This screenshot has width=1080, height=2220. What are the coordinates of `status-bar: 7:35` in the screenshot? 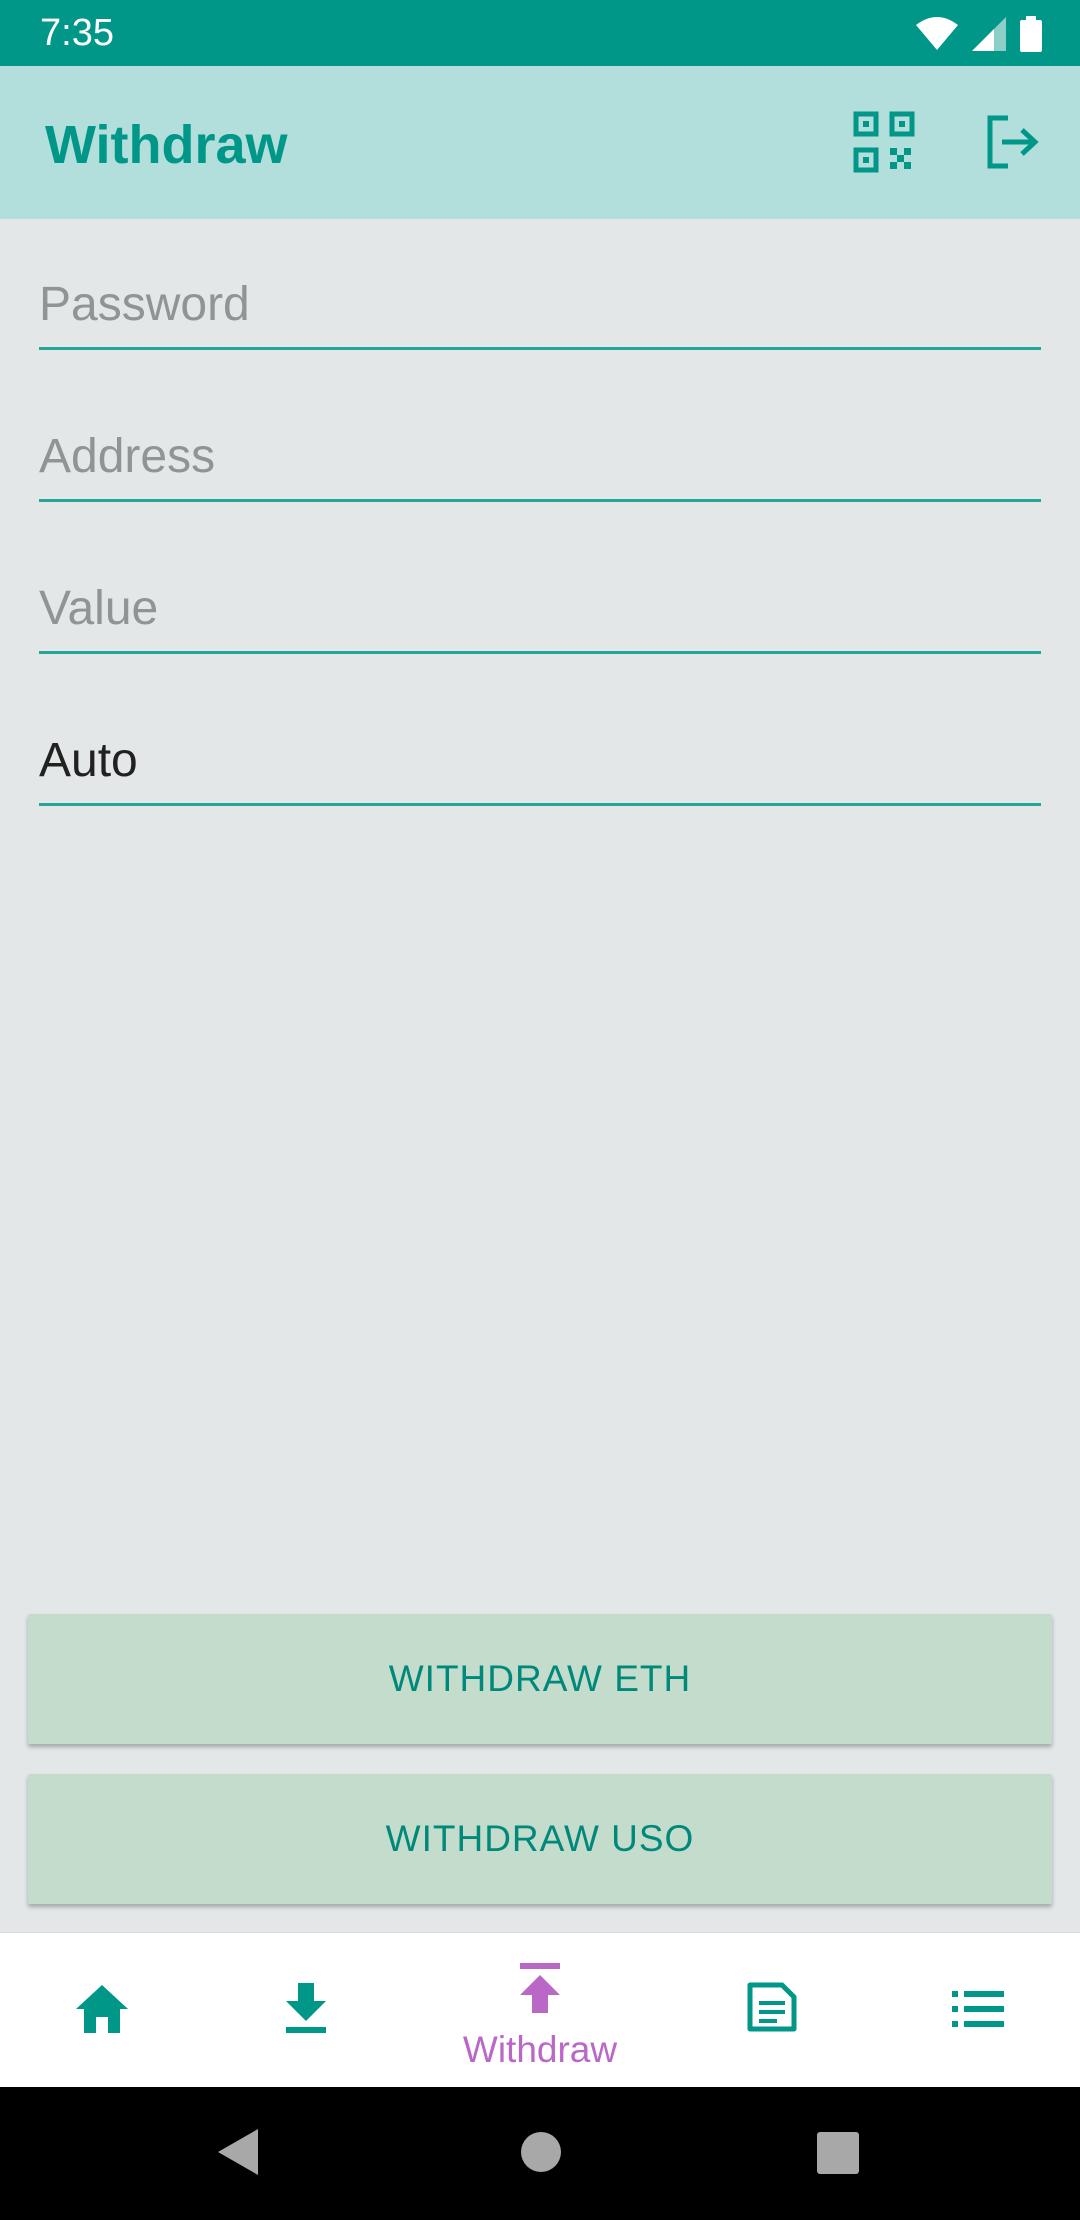 It's located at (540, 33).